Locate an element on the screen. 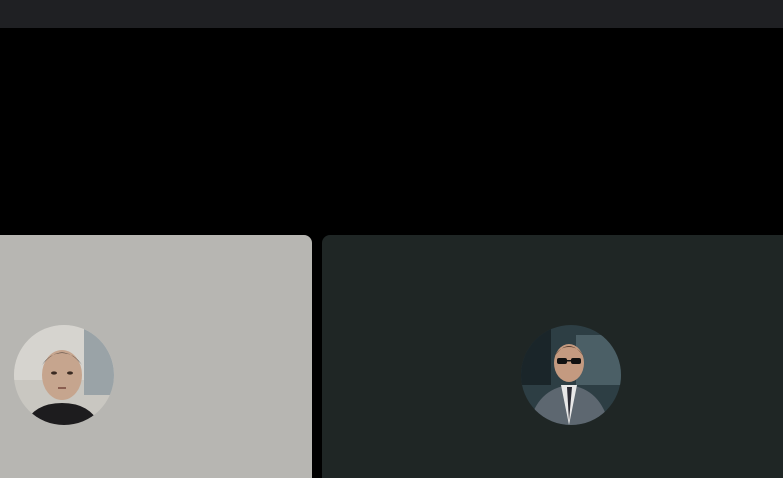 The width and height of the screenshot is (783, 478). participant-1-avatar is located at coordinates (64, 375).